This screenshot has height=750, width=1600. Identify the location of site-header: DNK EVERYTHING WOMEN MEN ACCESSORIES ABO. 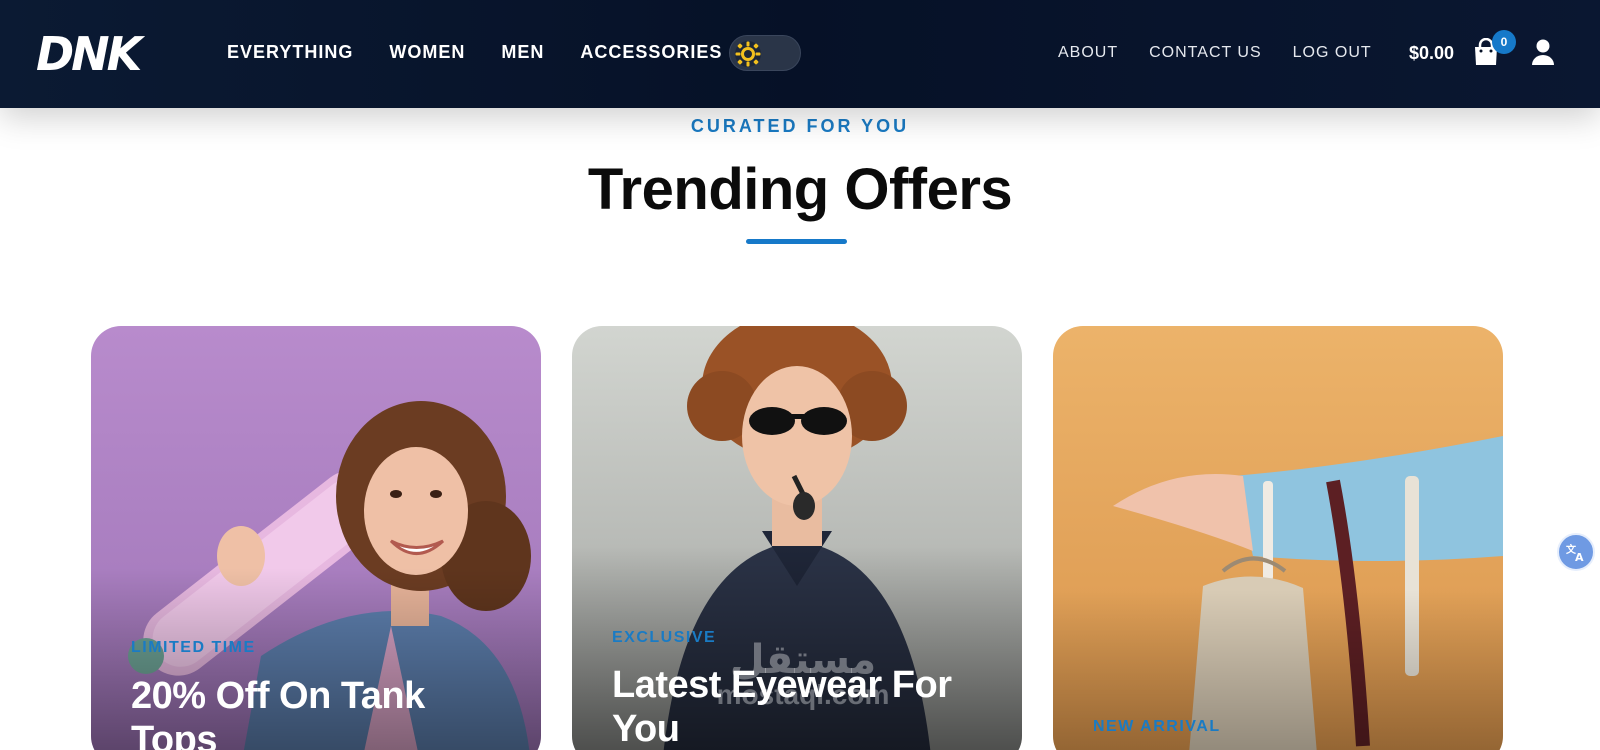
(800, 54).